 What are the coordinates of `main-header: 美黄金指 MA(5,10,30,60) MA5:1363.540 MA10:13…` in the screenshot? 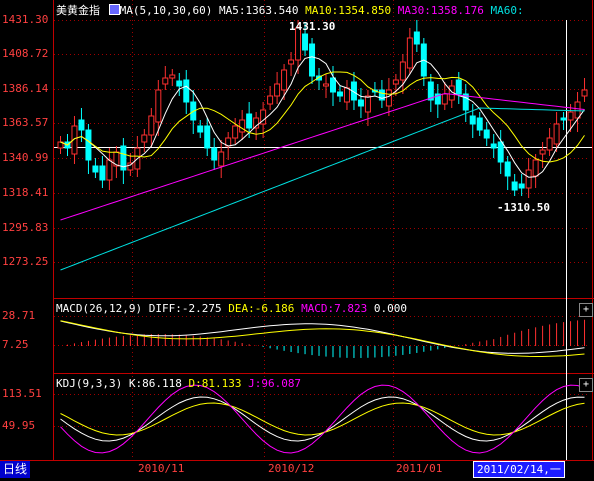 It's located at (290, 10).